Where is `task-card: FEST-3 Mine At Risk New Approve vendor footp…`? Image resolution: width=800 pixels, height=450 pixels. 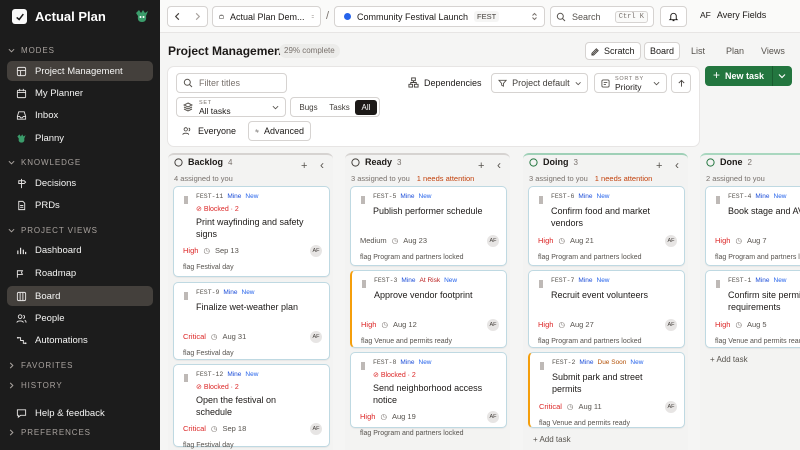 task-card: FEST-3 Mine At Risk New Approve vendor footp… is located at coordinates (428, 309).